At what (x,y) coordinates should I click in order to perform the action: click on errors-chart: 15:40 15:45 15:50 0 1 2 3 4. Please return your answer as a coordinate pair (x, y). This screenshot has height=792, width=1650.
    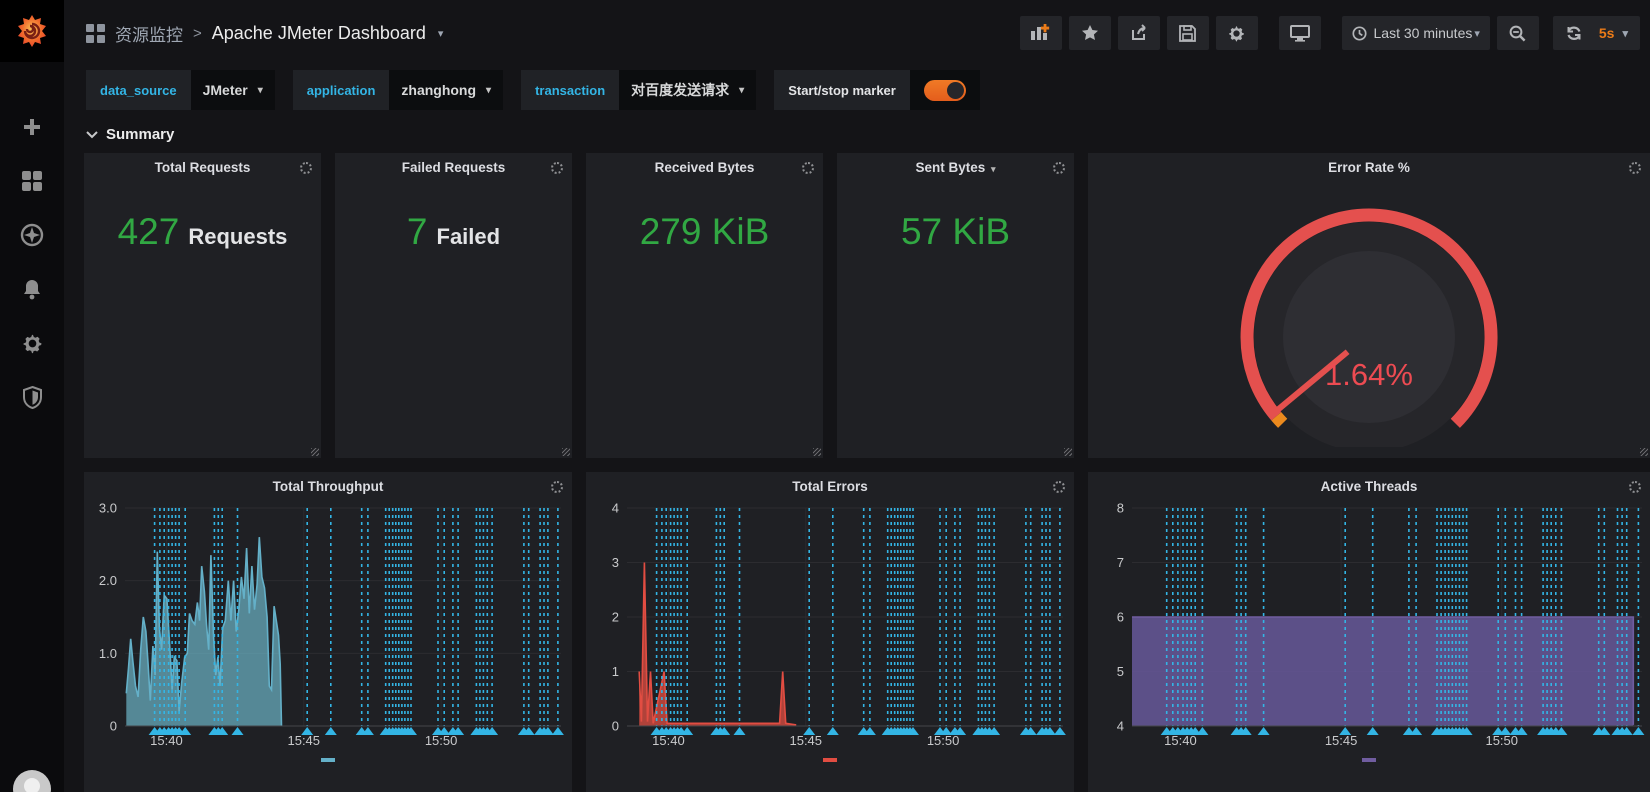
    Looking at the image, I should click on (830, 625).